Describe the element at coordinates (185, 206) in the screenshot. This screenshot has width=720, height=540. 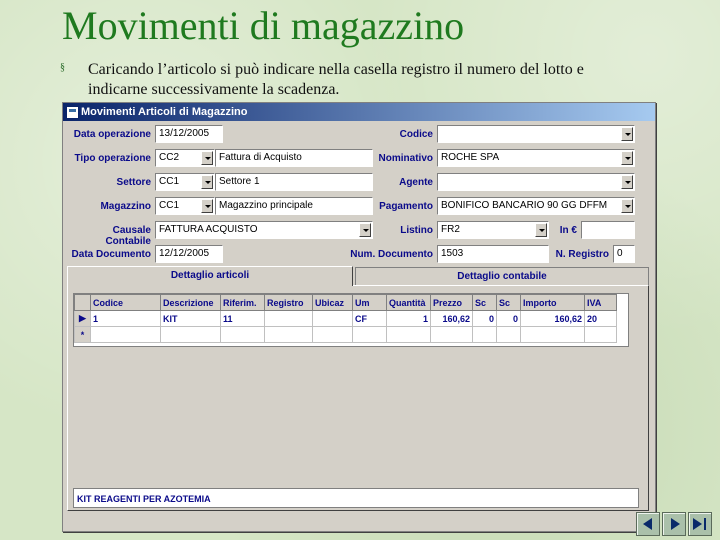
I see `magazzino-select: CC1` at that location.